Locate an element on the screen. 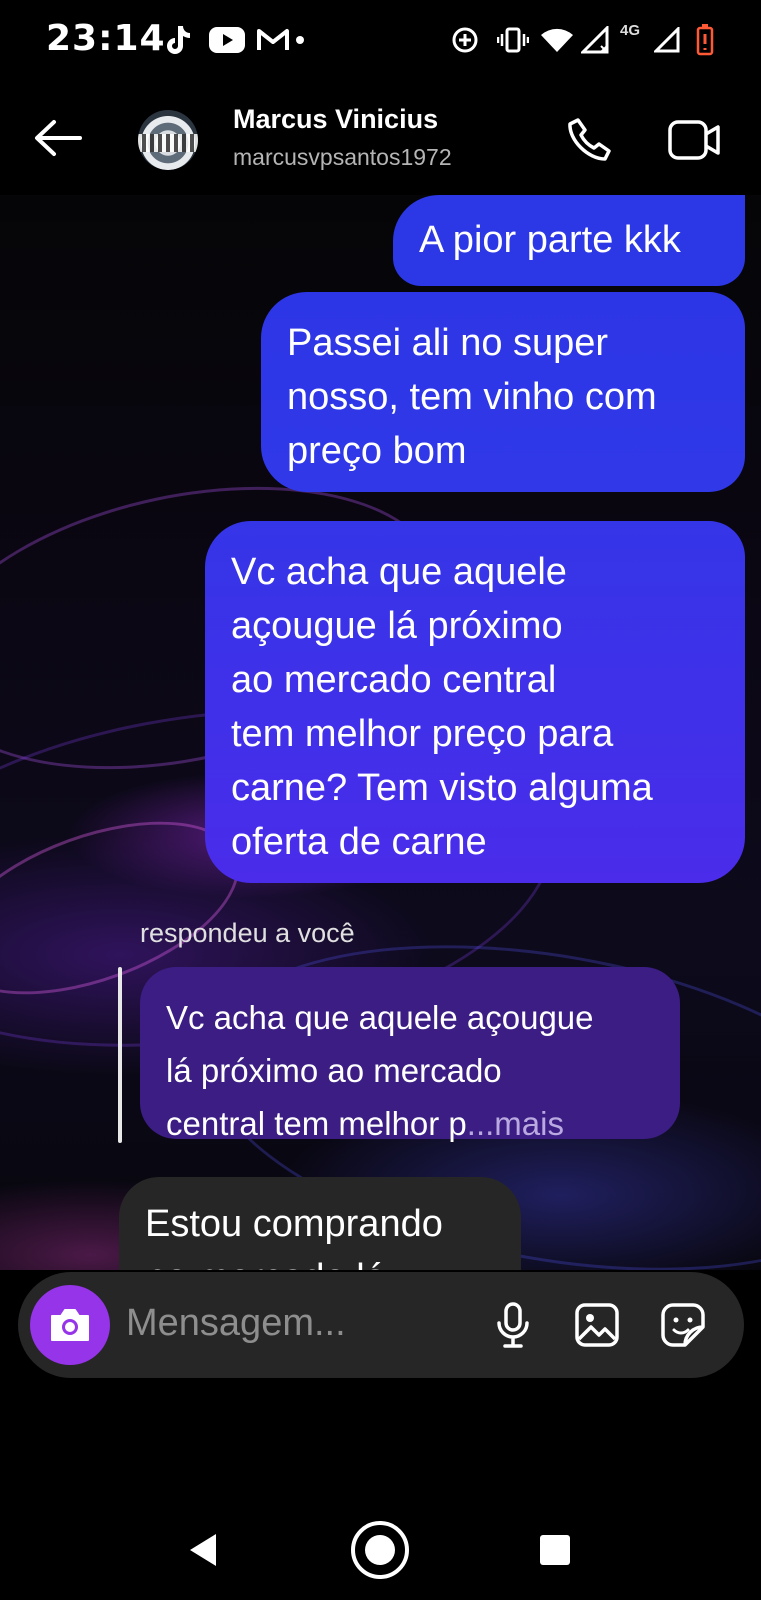 This screenshot has height=1600, width=761. back-arrow-icon is located at coordinates (58, 138).